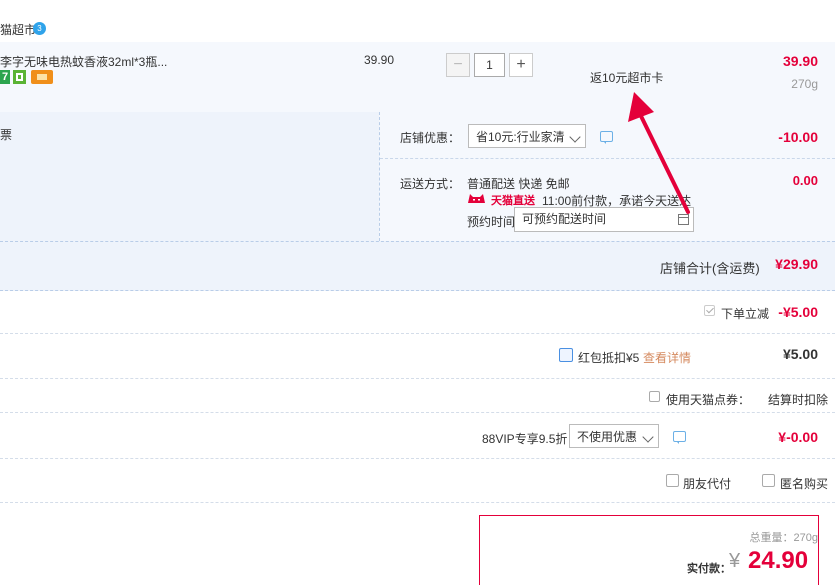 The height and width of the screenshot is (585, 835). I want to click on pay-amount: 24.90, so click(778, 560).